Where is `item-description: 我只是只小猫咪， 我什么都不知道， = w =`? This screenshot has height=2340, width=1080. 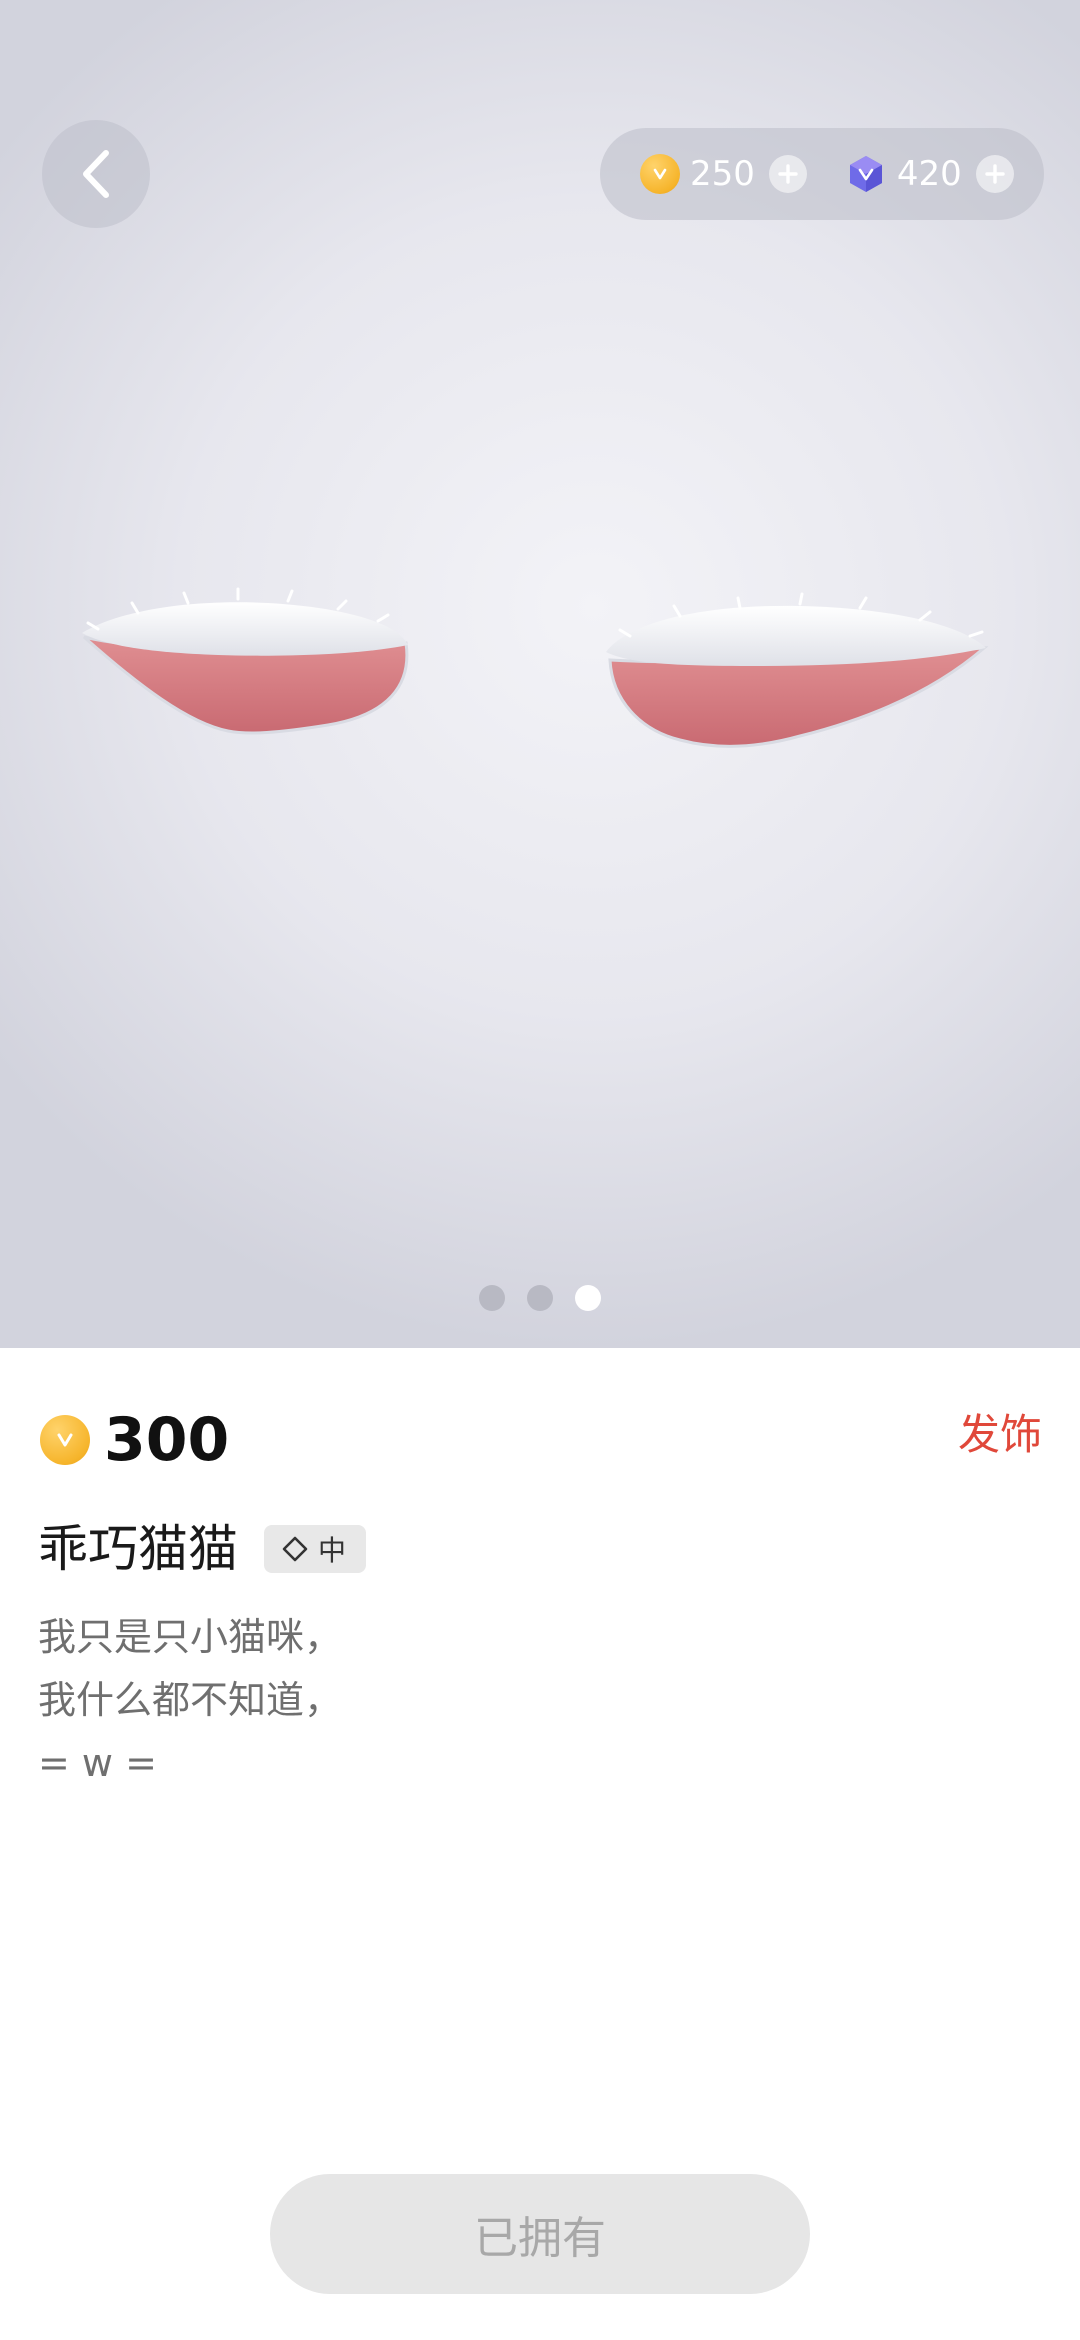 item-description: 我只是只小猫咪， 我什么都不知道， = w = is located at coordinates (190, 1700).